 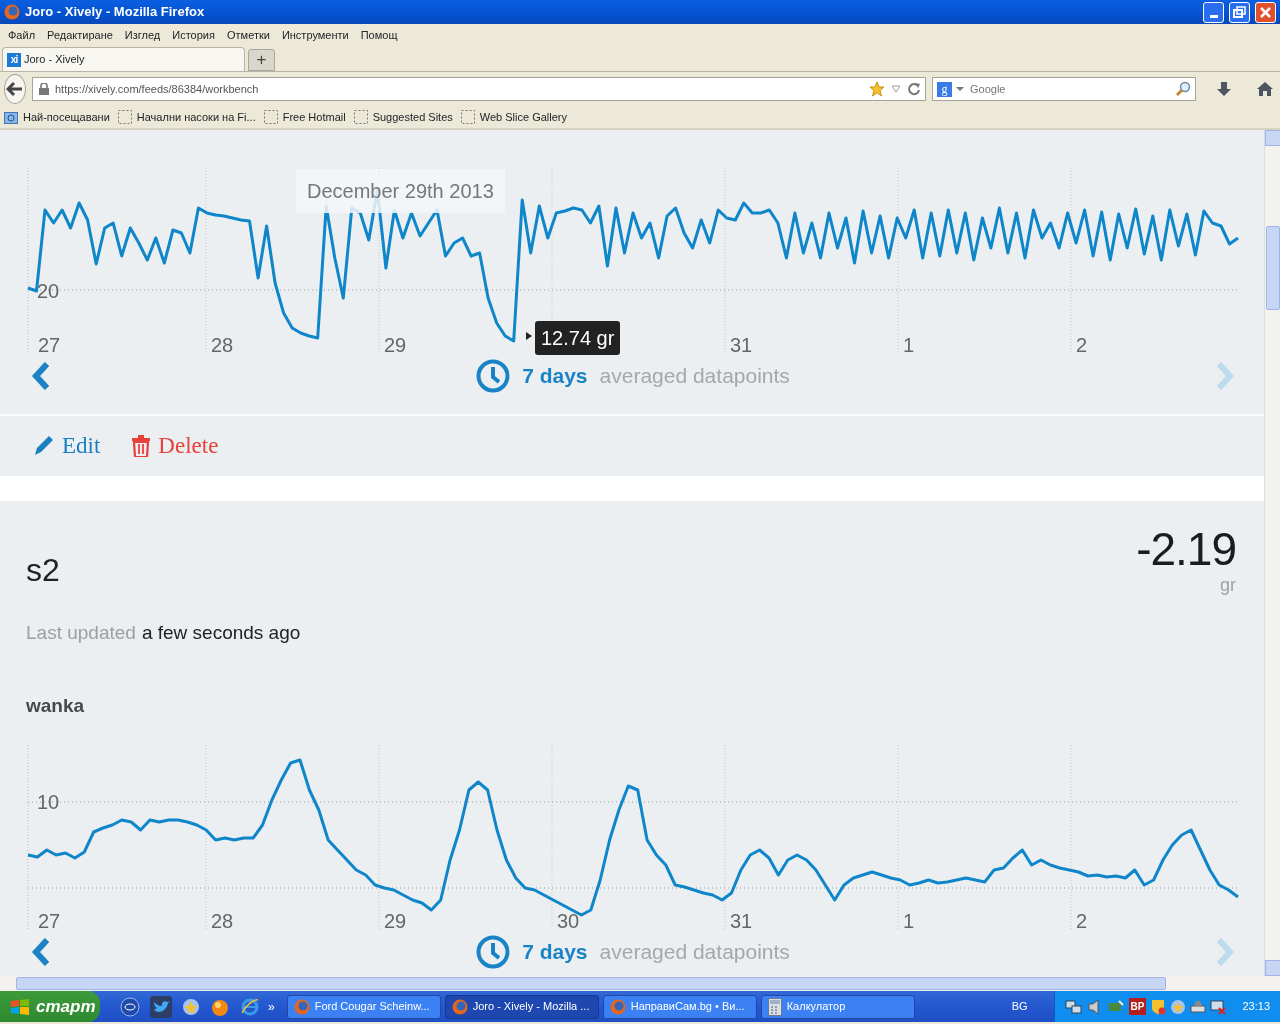 I want to click on menu-item: Помощ, so click(x=379, y=35).